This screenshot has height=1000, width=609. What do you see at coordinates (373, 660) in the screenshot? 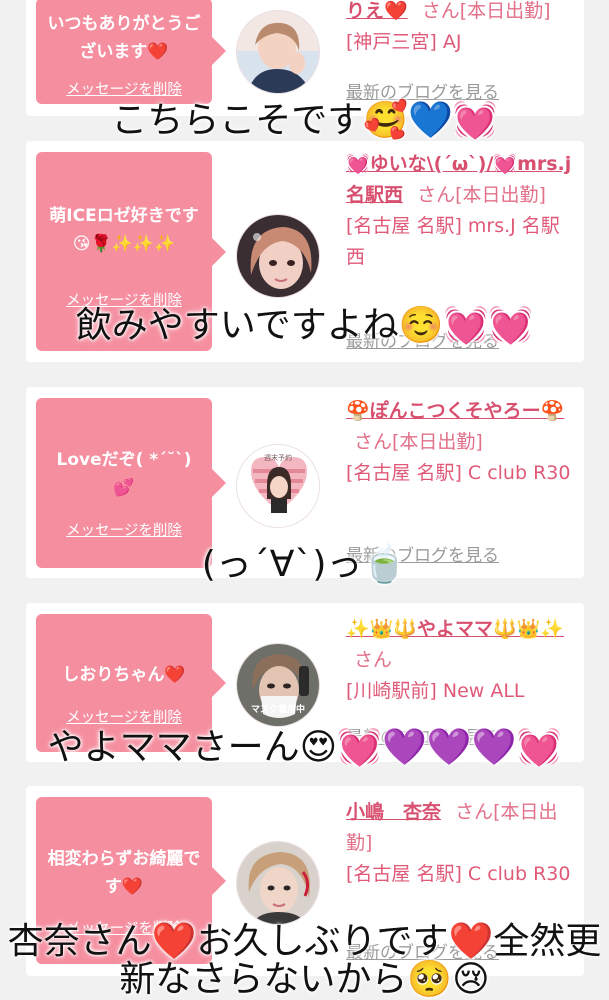
I see `cast-status: さん` at bounding box center [373, 660].